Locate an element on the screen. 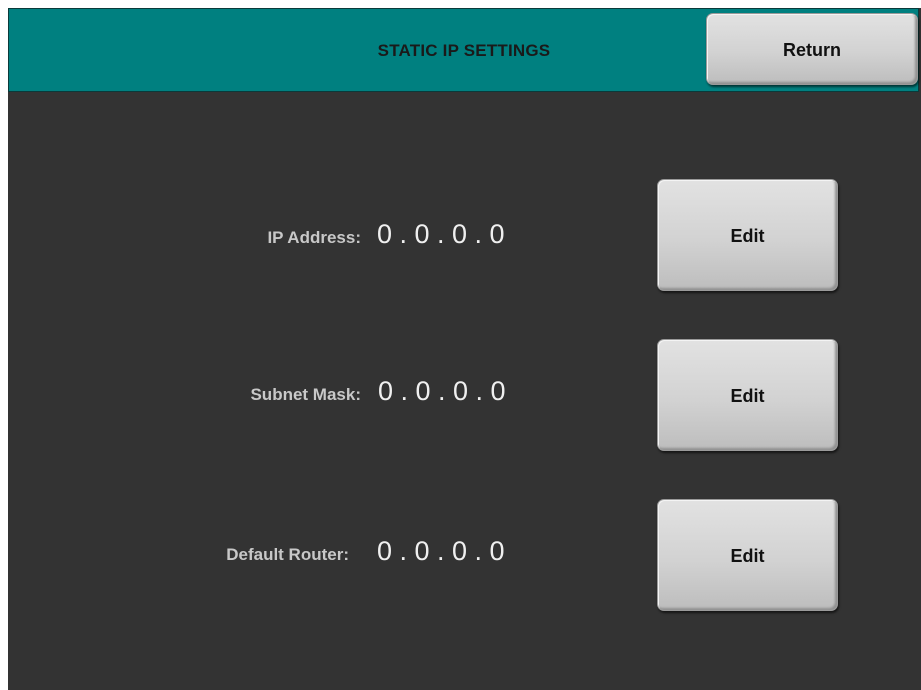 The height and width of the screenshot is (690, 921). default-router-label: Default Router: is located at coordinates (287, 554).